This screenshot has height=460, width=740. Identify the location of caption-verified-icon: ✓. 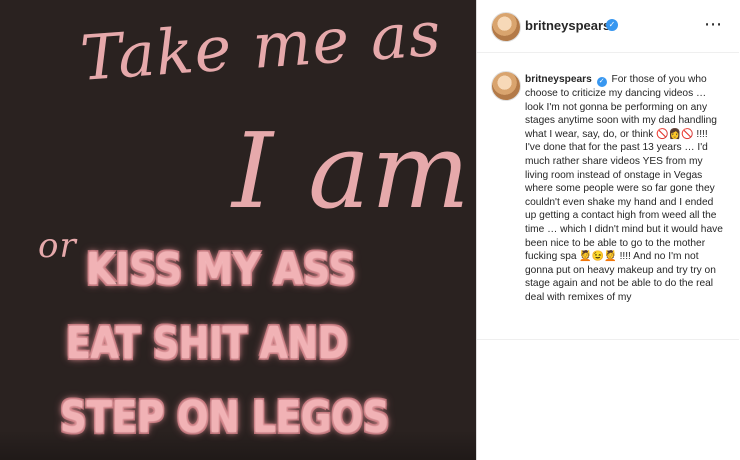
(601, 82).